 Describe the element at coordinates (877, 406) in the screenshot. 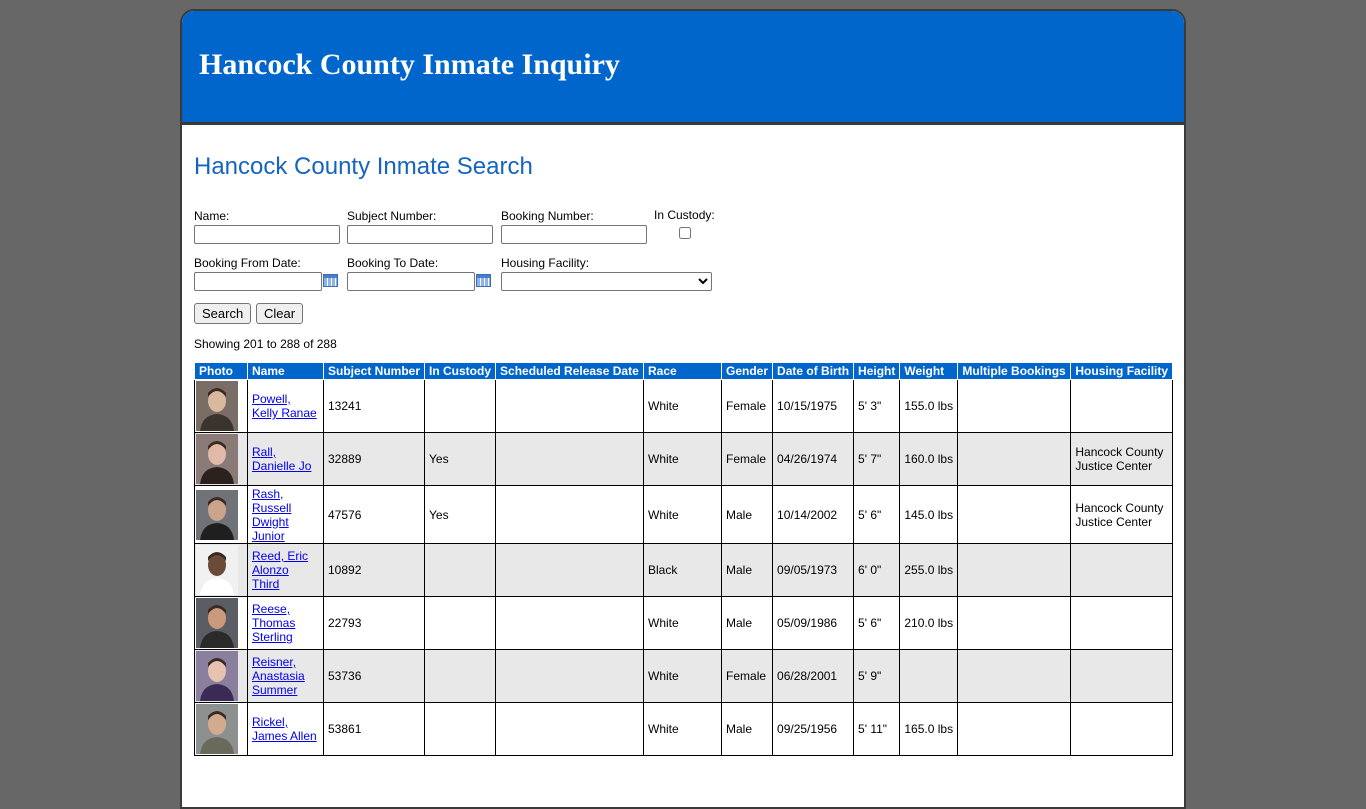

I see `height-cell: 5' 3"` at that location.